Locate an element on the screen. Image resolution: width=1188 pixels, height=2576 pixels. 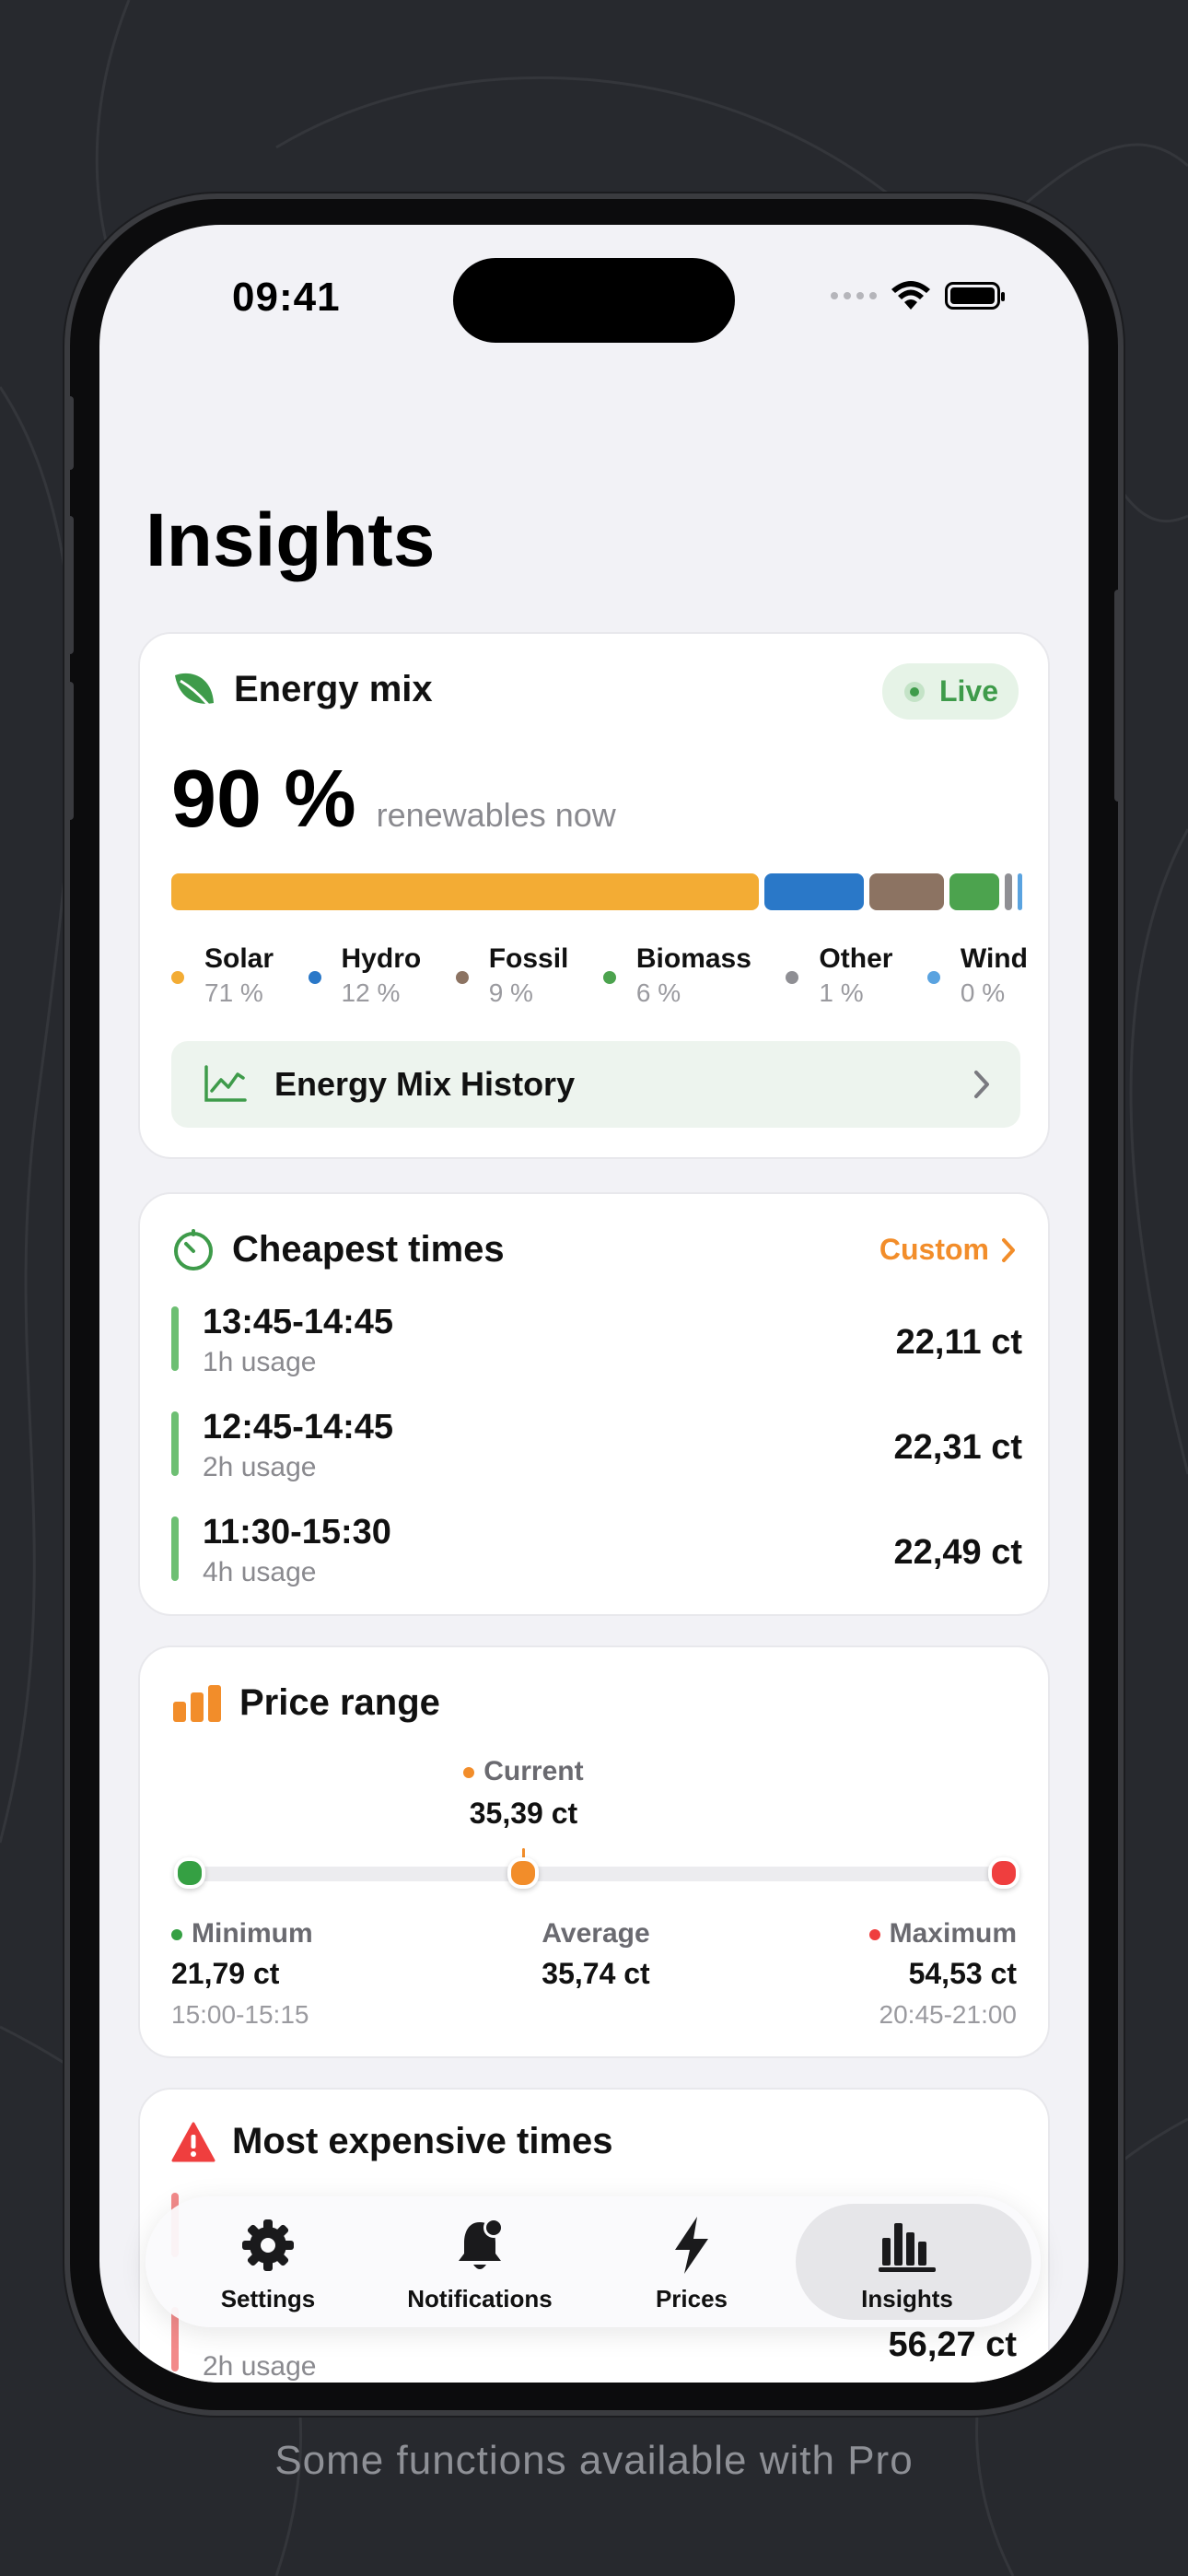
legend-name: Biomass is located at coordinates (693, 958).